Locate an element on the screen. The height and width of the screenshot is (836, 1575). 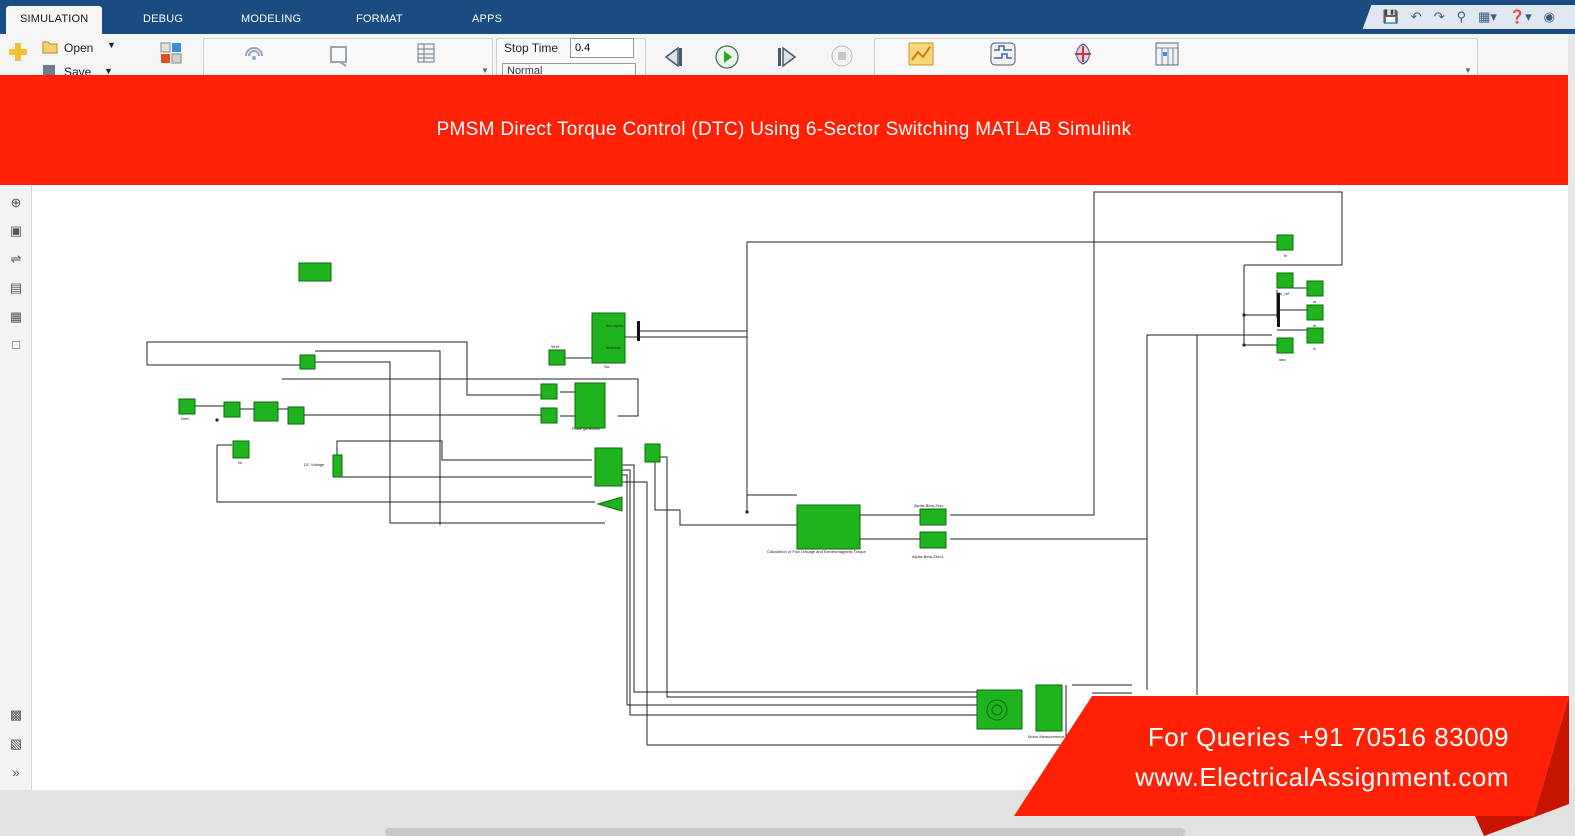
save-icon: 💾 is located at coordinates (1391, 17).